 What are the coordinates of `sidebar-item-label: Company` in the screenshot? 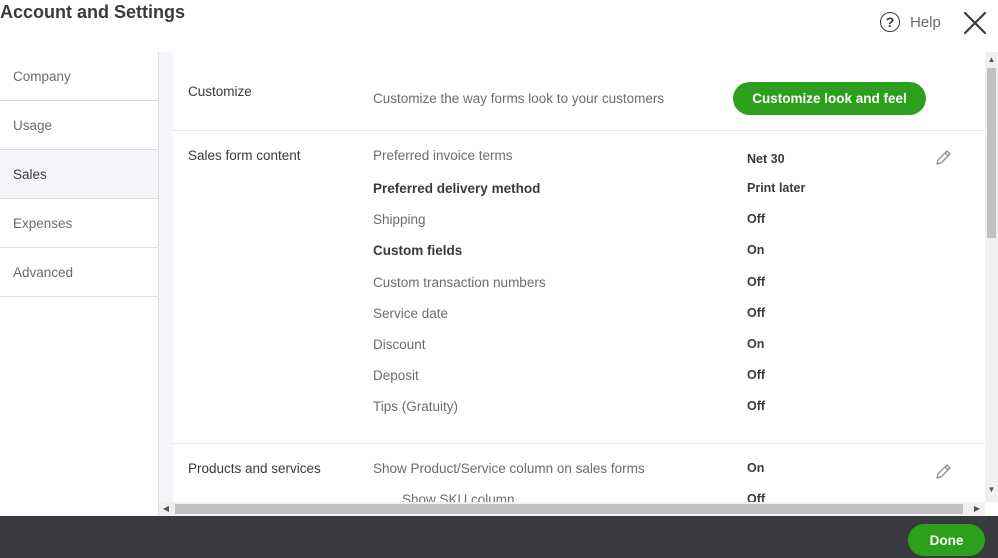 It's located at (42, 76).